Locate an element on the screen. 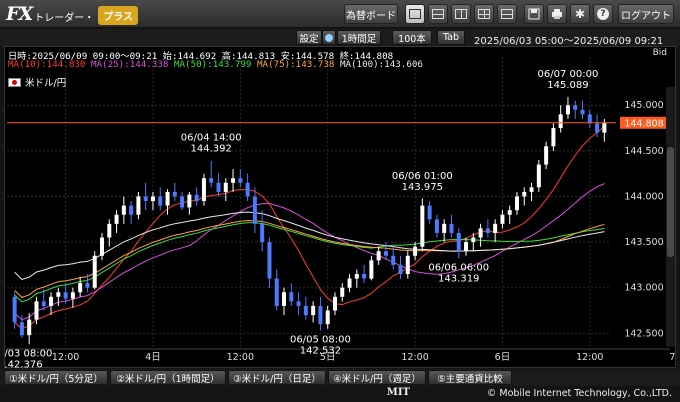 This screenshot has height=402, width=680. y-tick-label: 142.500 is located at coordinates (643, 333).